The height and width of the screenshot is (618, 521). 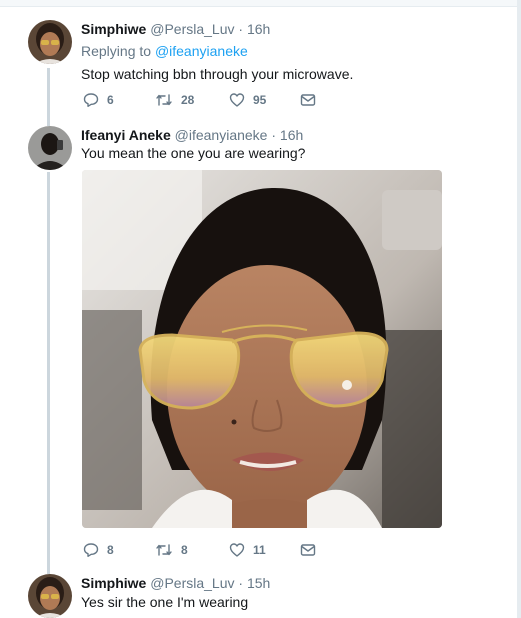 I want to click on tweet-header: Simphiwe @Persla_Luv · 16h, so click(x=175, y=29).